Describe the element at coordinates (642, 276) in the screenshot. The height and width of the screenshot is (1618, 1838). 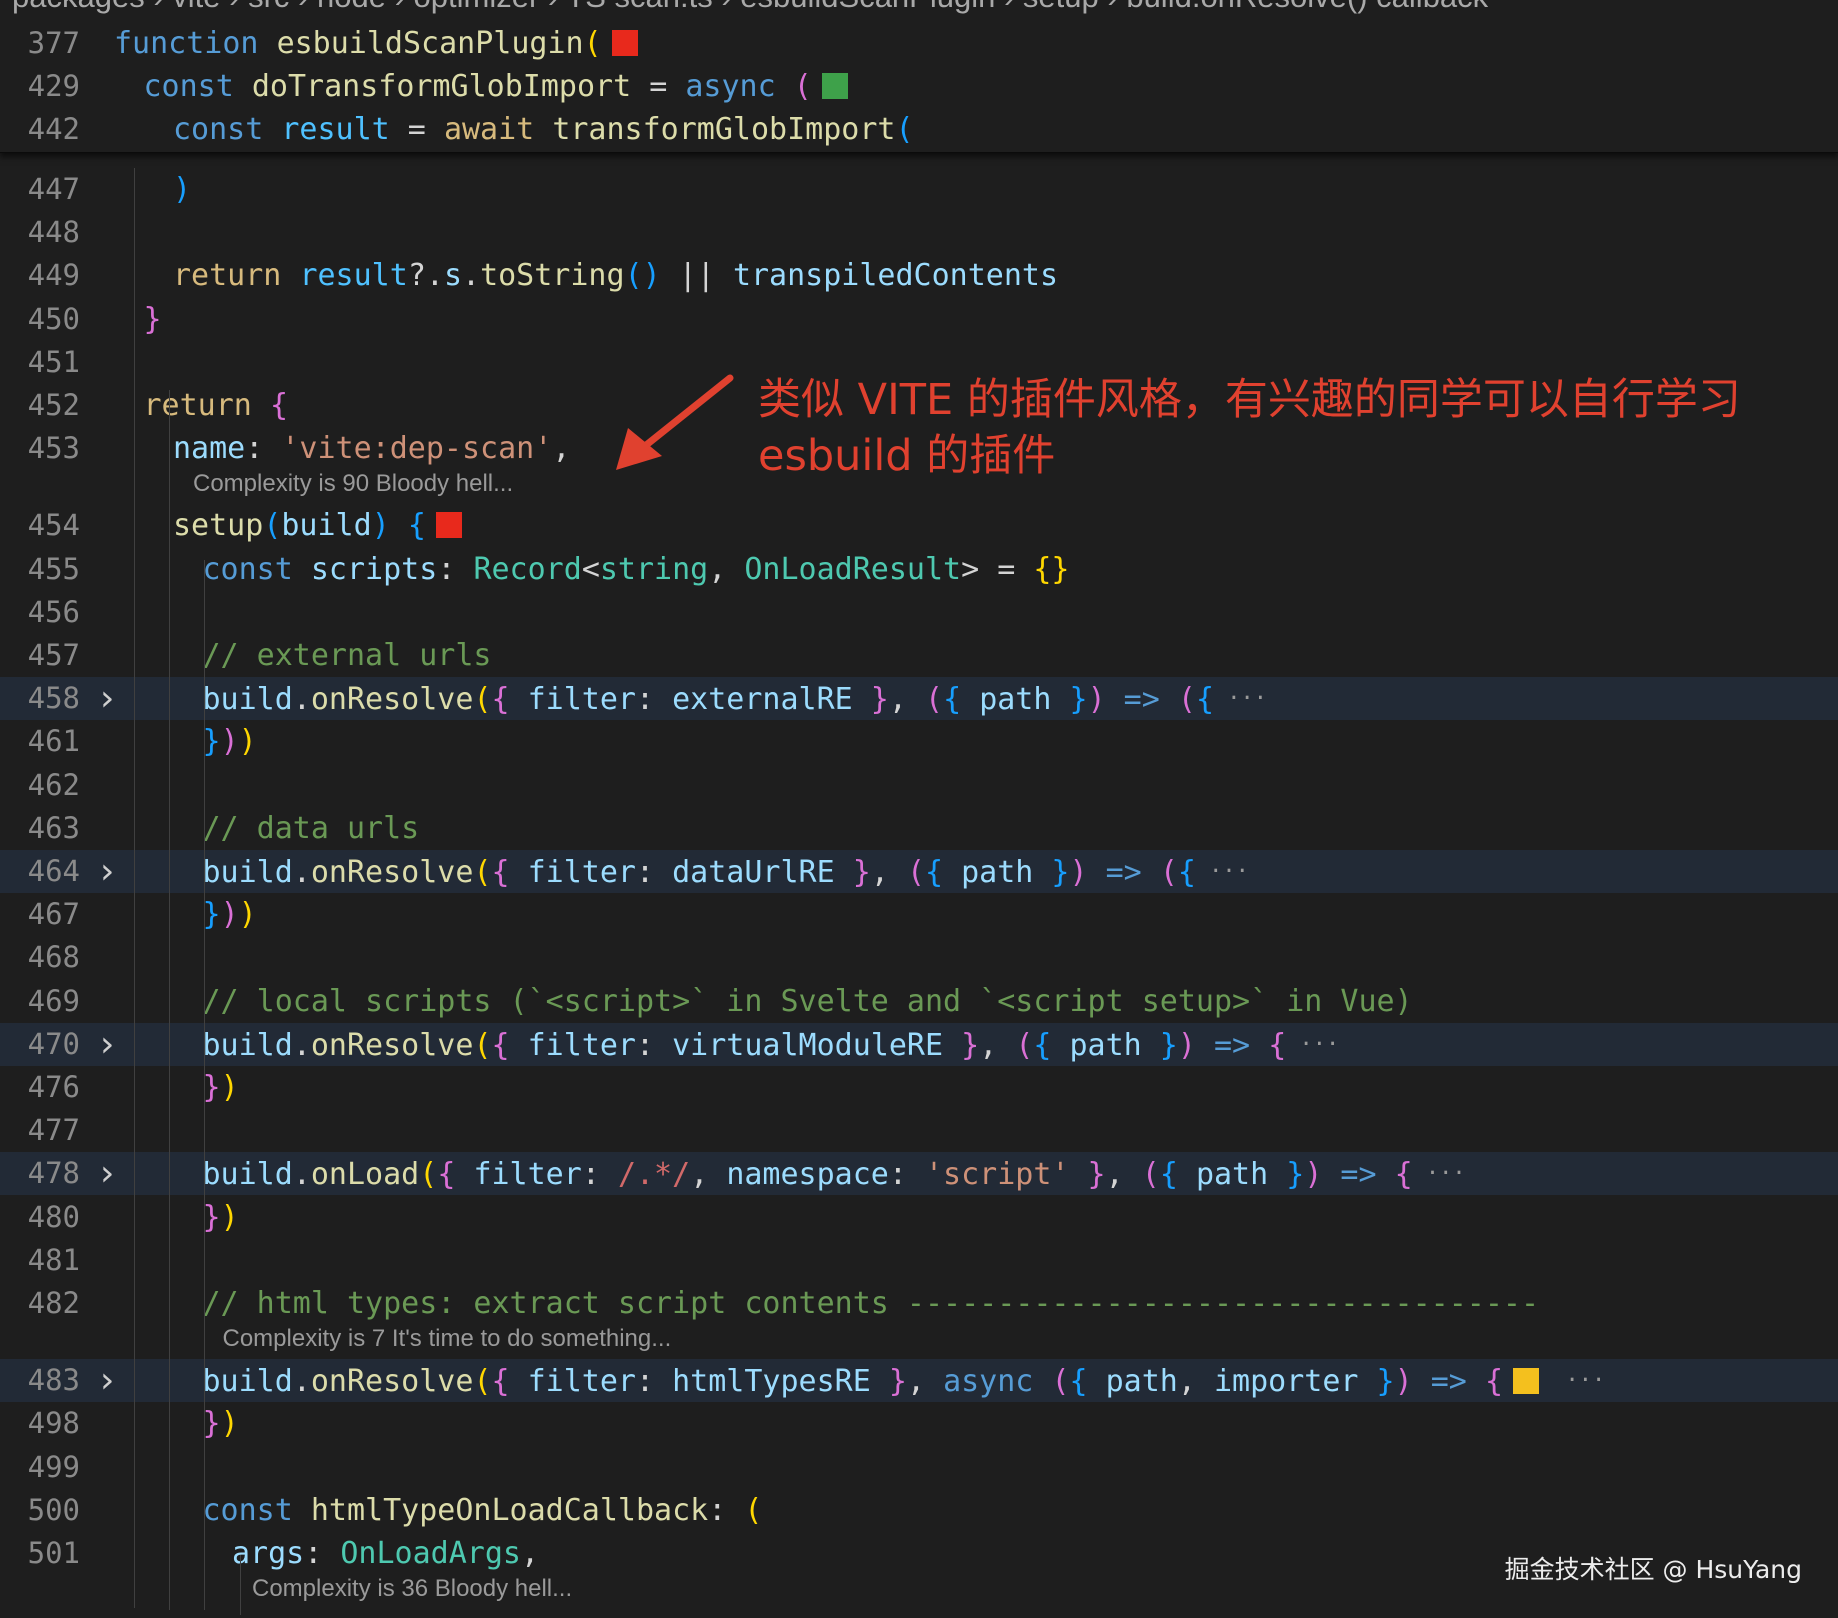
I see `code-token: ()` at that location.